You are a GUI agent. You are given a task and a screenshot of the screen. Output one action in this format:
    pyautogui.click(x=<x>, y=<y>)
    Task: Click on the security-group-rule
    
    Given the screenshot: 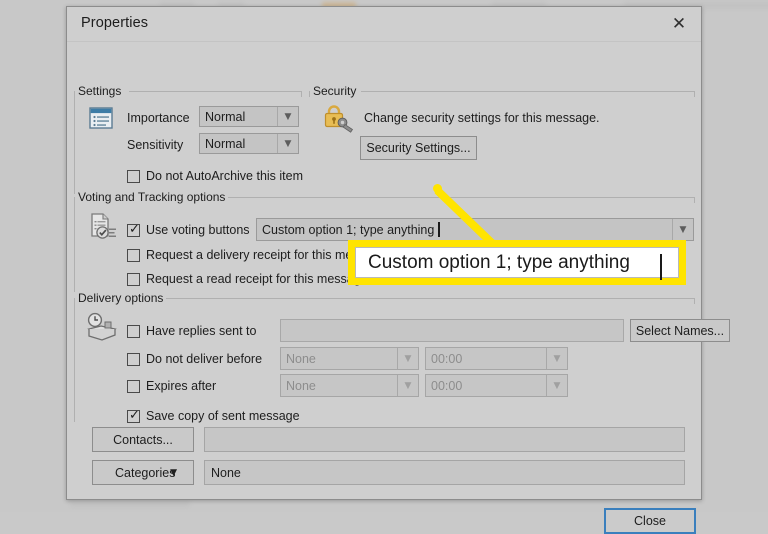 What is the action you would take?
    pyautogui.click(x=527, y=91)
    